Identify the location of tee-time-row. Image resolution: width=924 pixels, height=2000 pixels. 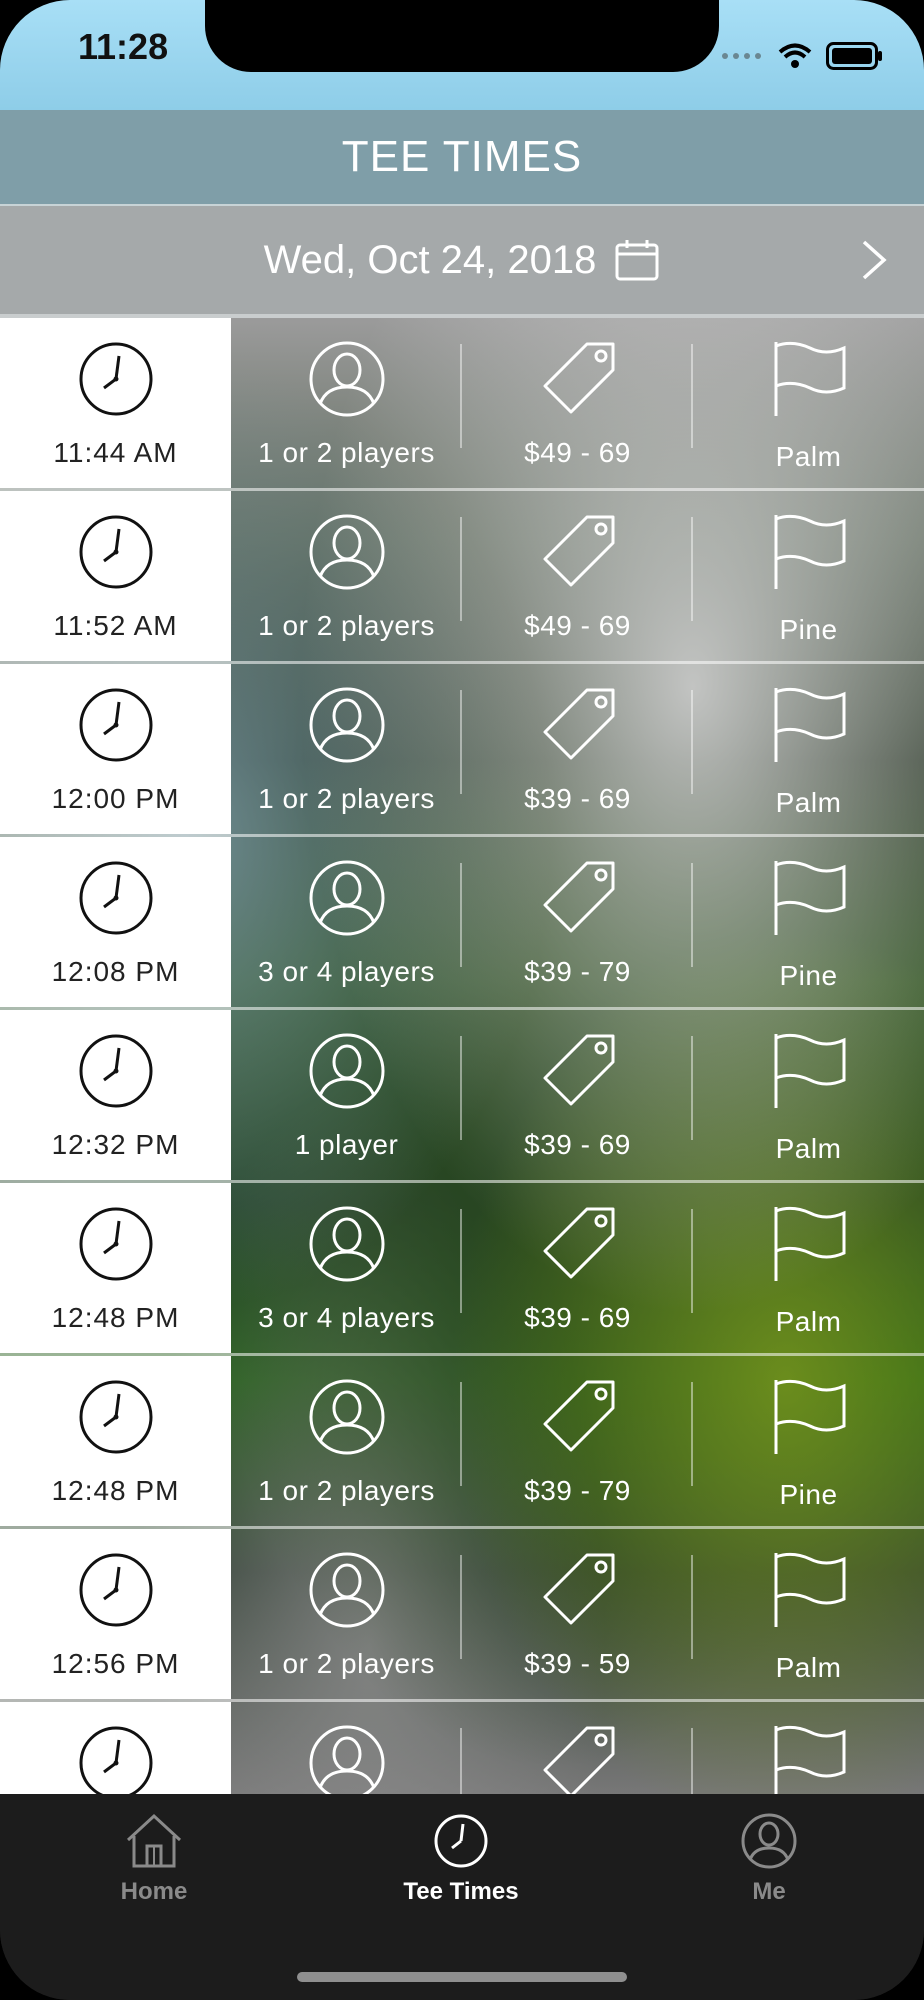
(462, 1748).